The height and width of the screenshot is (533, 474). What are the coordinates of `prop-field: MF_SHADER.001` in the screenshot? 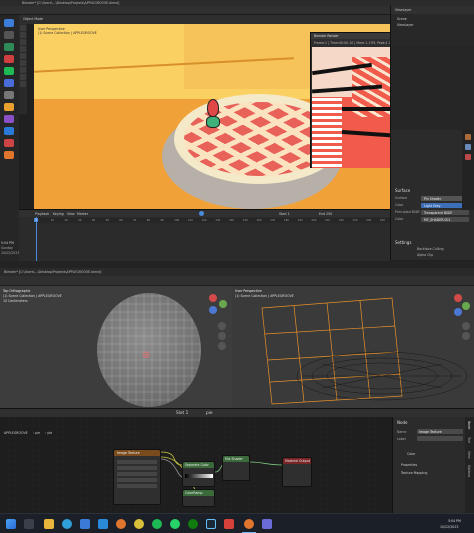 It's located at (445, 219).